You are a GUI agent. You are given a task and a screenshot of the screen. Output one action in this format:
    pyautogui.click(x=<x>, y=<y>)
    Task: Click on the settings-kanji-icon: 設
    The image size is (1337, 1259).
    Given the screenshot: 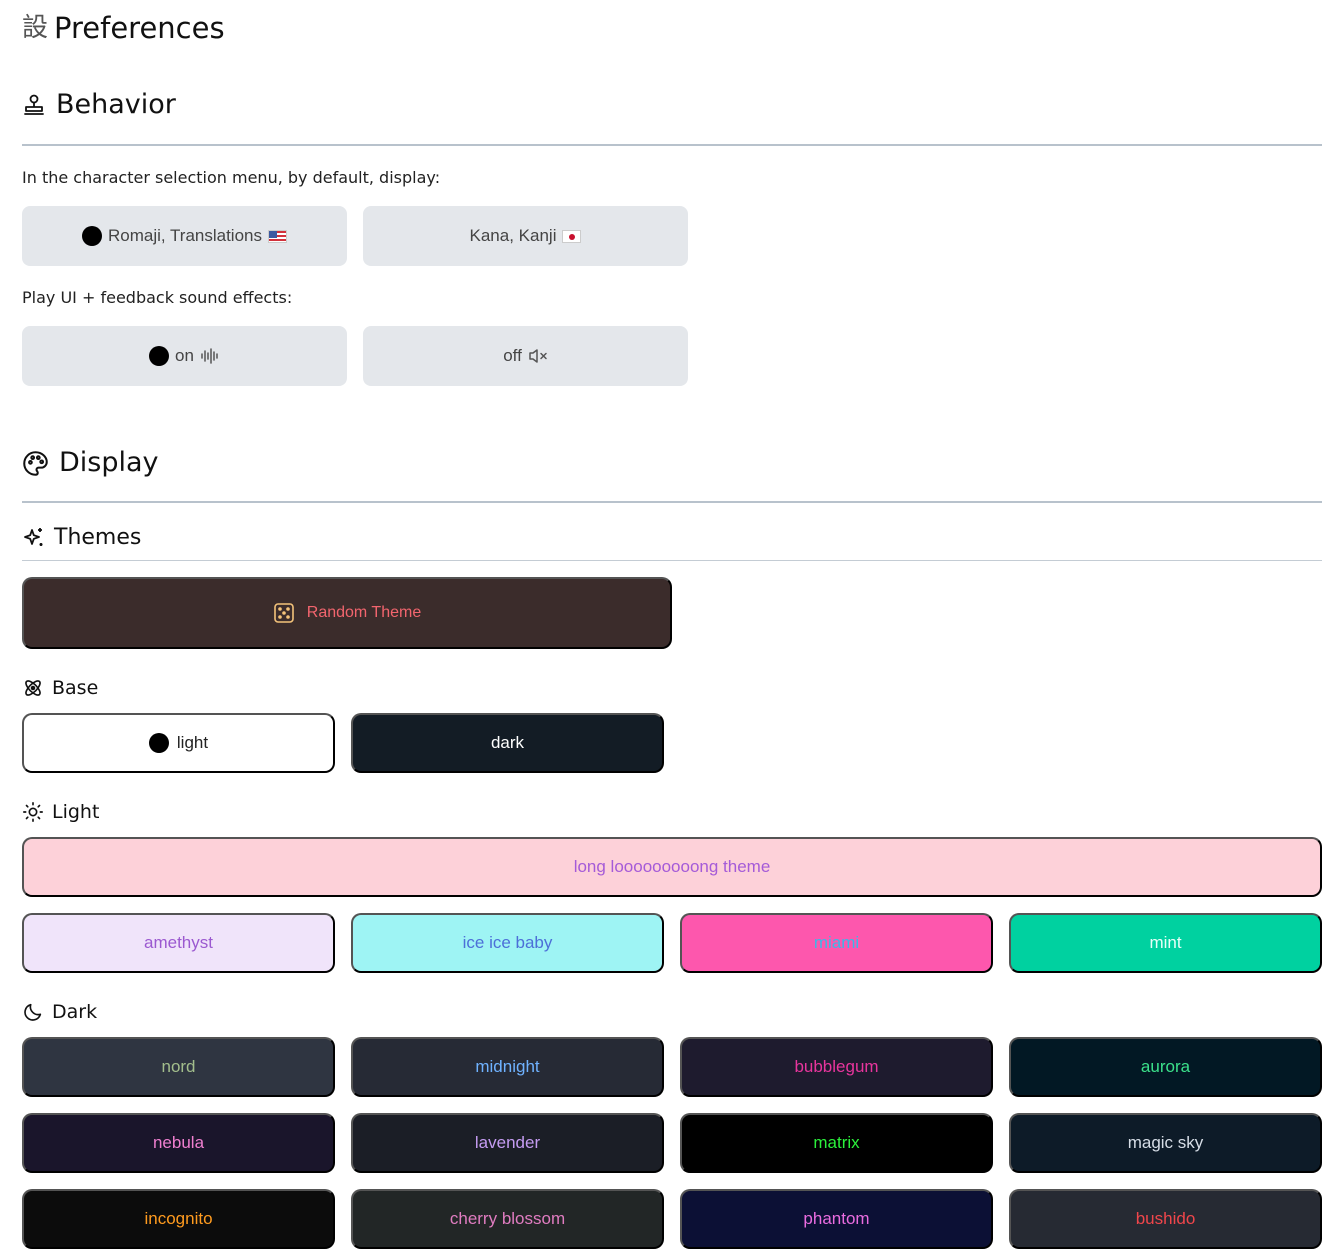 What is the action you would take?
    pyautogui.click(x=35, y=28)
    